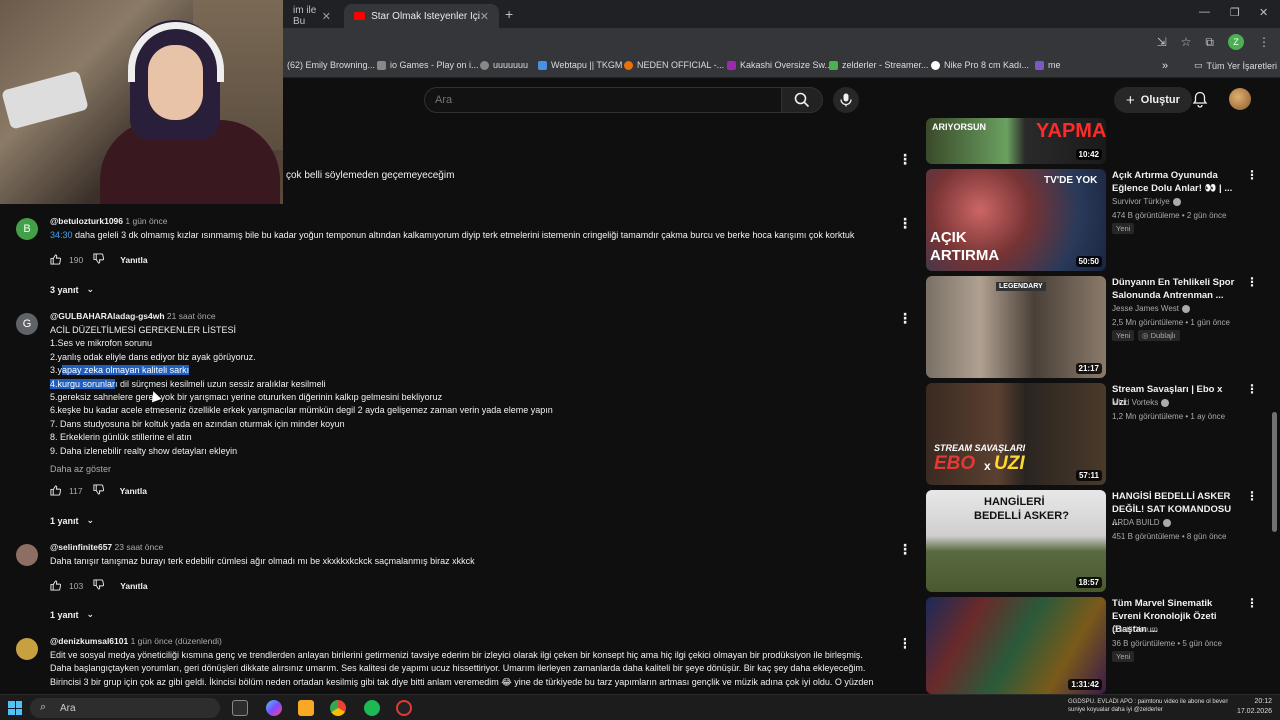 Image resolution: width=1280 pixels, height=720 pixels. What do you see at coordinates (61, 235) in the screenshot?
I see `timestamp-link: 34:30` at bounding box center [61, 235].